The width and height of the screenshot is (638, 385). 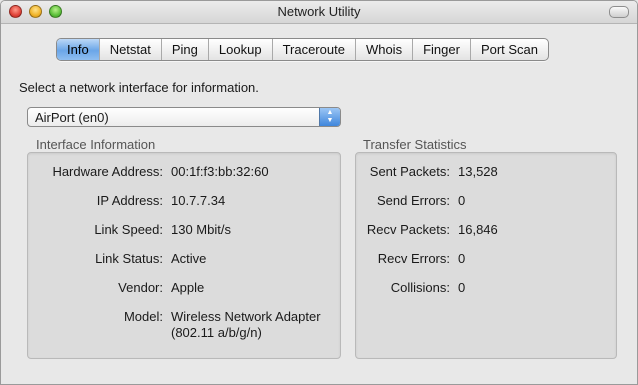 What do you see at coordinates (329, 117) in the screenshot?
I see `popup-arrows-icon: ▲ ▼` at bounding box center [329, 117].